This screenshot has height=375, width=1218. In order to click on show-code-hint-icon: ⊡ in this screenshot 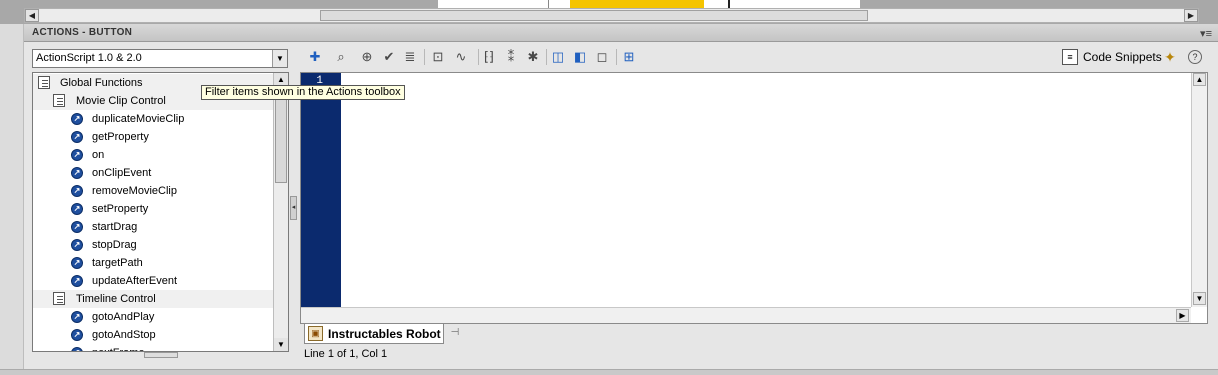, I will do `click(438, 57)`.